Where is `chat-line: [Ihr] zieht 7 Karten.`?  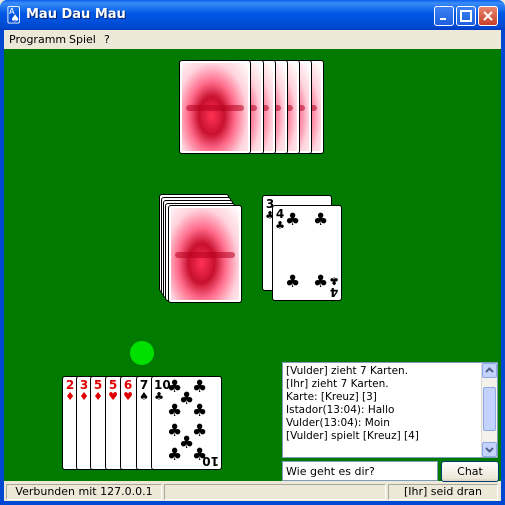 chat-line: [Ihr] zieht 7 Karten. is located at coordinates (337, 384).